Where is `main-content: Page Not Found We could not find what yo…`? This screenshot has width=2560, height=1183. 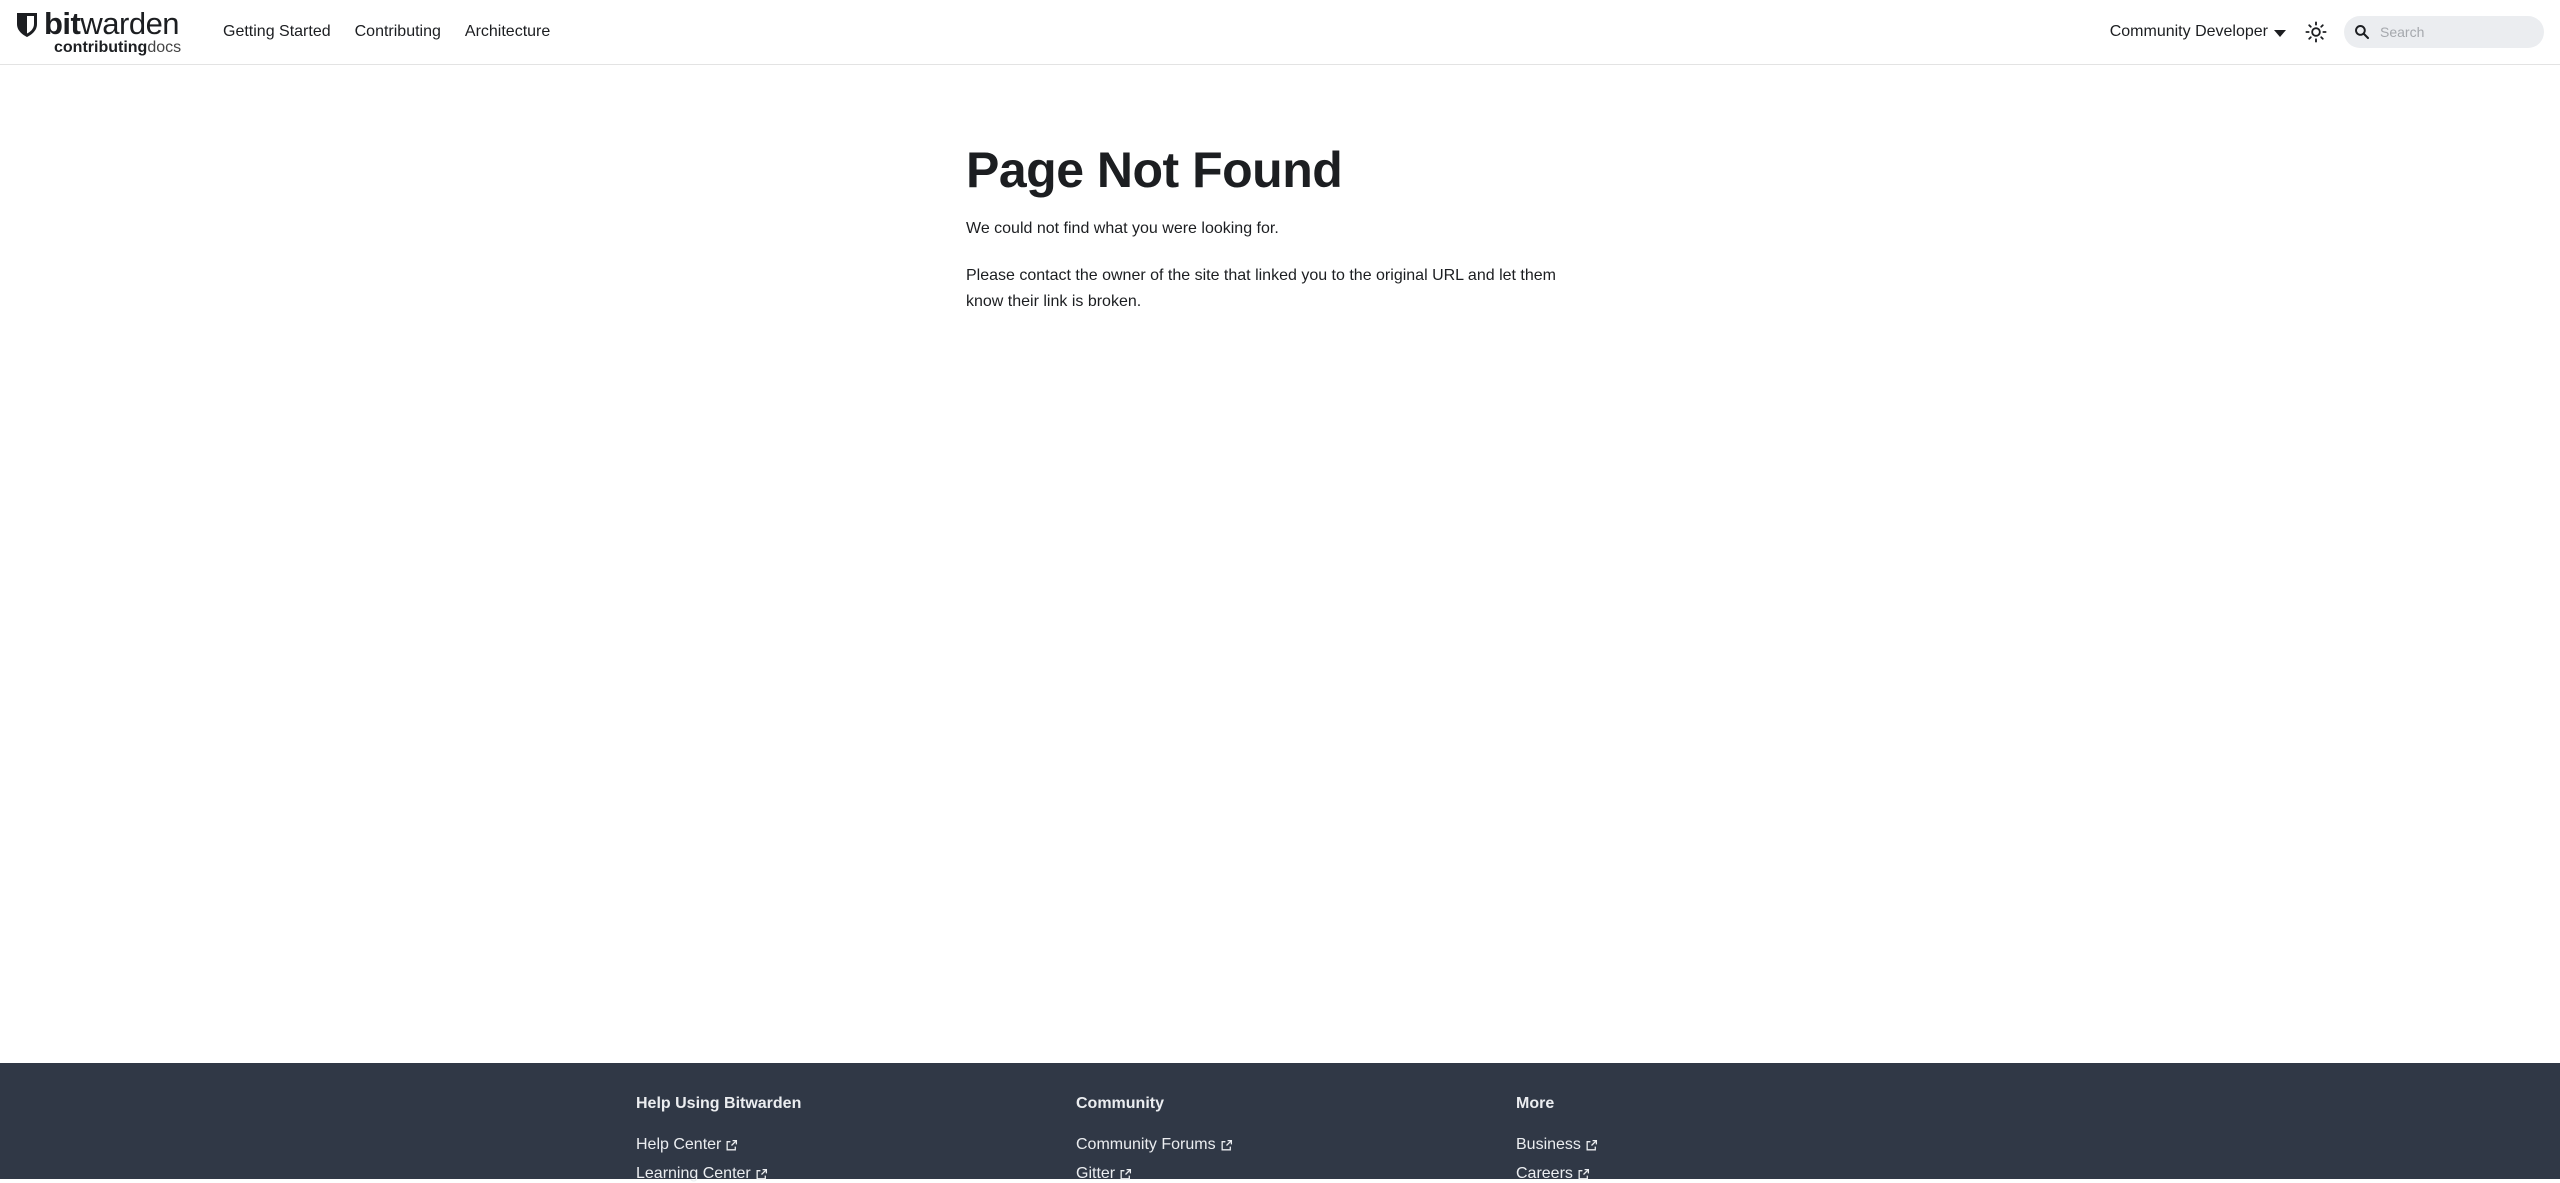 main-content: Page Not Found We could not find what yo… is located at coordinates (1281, 227).